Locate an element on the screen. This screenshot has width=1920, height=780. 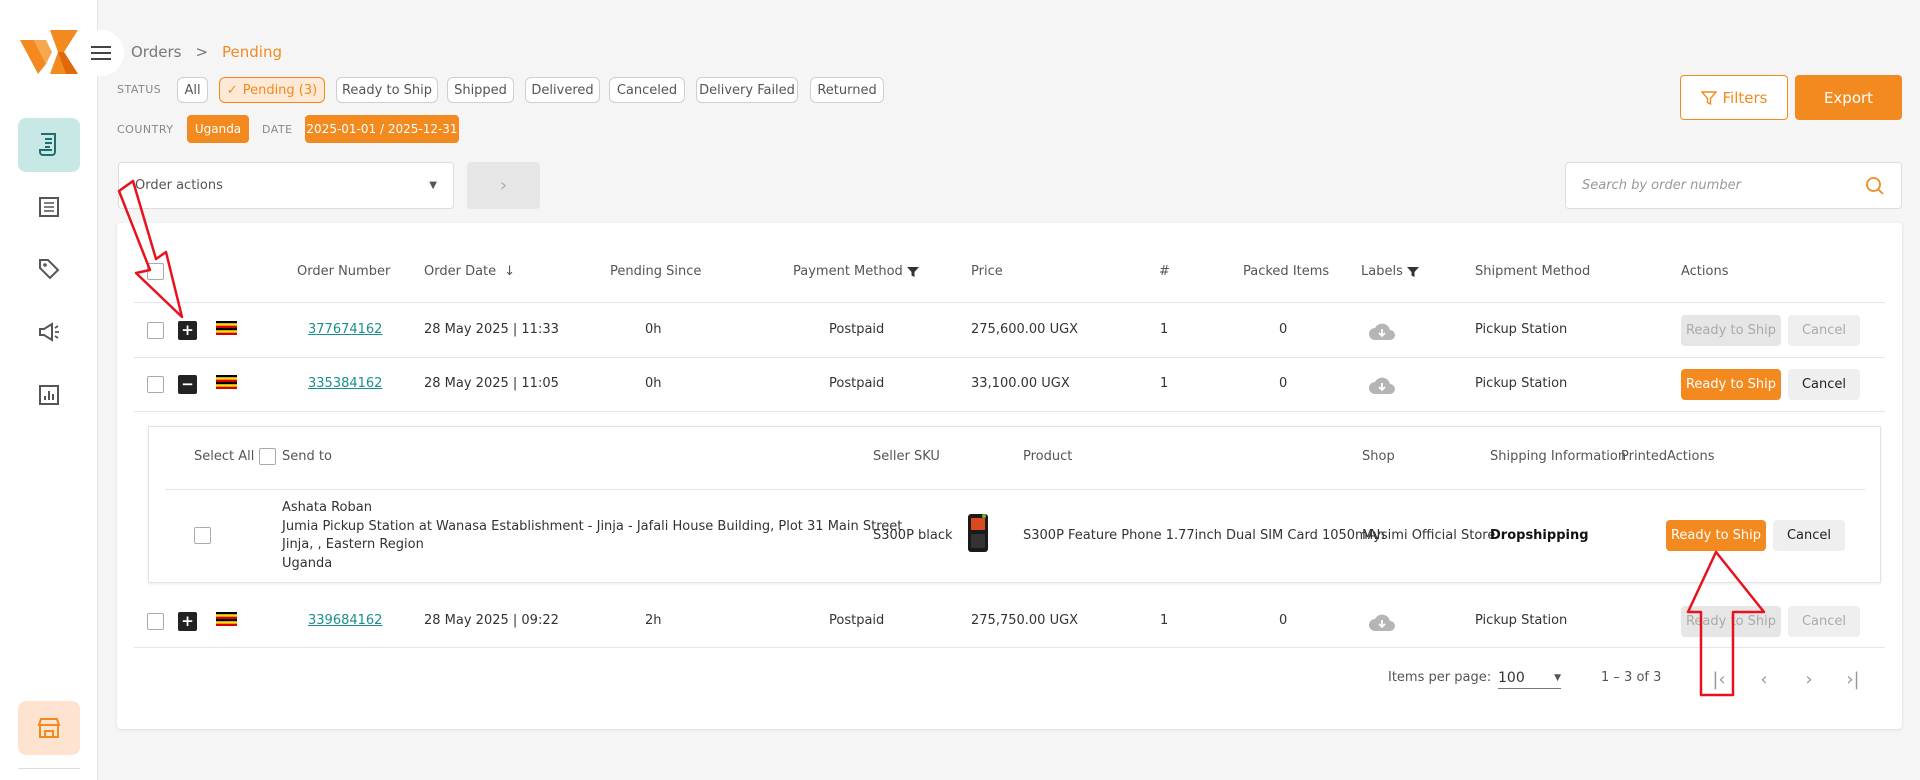
search-icon is located at coordinates (1875, 186).